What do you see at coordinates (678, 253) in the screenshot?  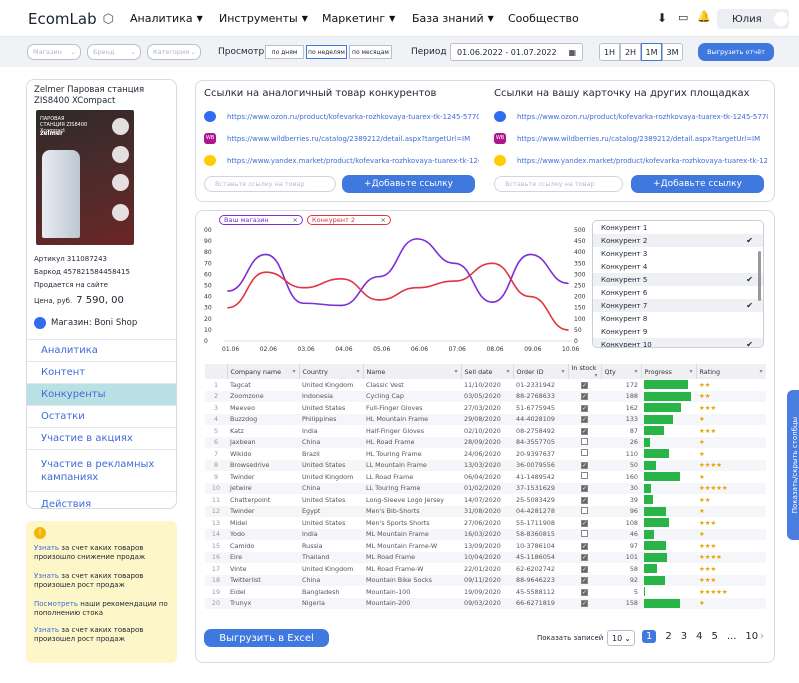 I see `competitor-list-item: Конкурент 3` at bounding box center [678, 253].